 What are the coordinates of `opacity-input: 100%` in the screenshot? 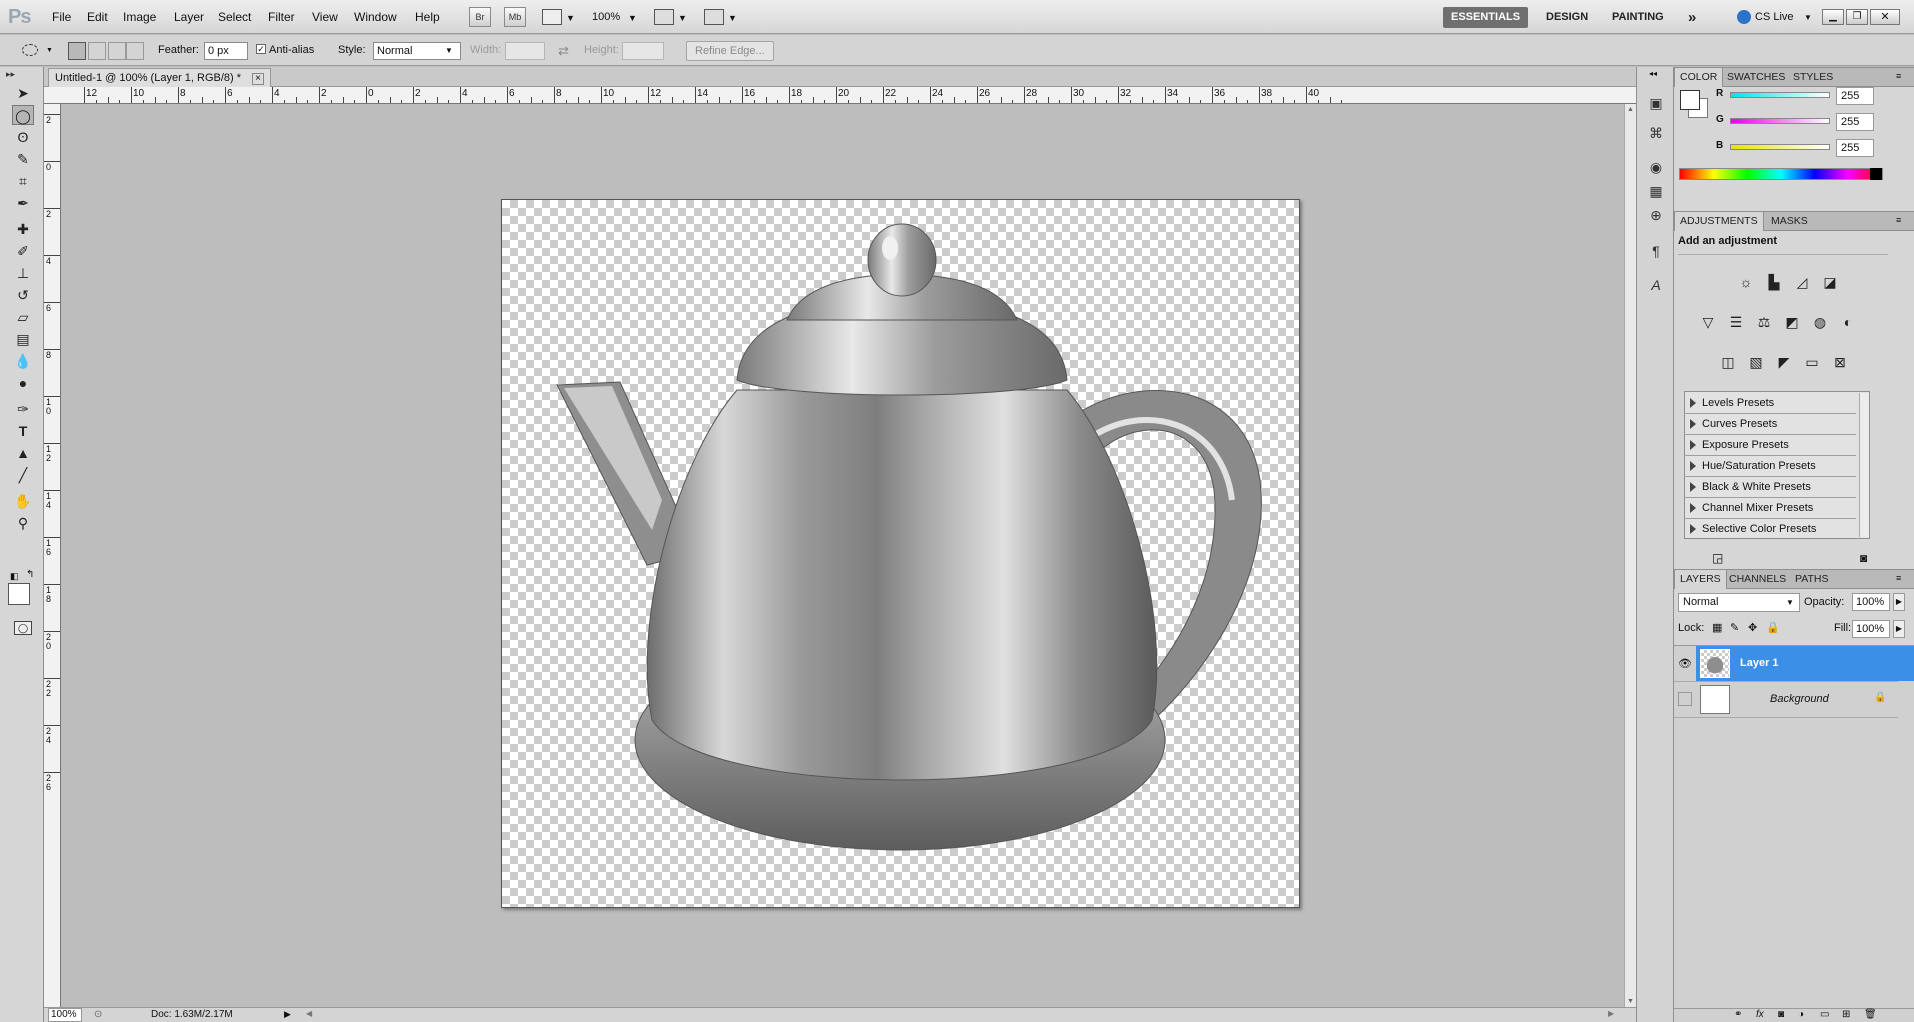 It's located at (1871, 602).